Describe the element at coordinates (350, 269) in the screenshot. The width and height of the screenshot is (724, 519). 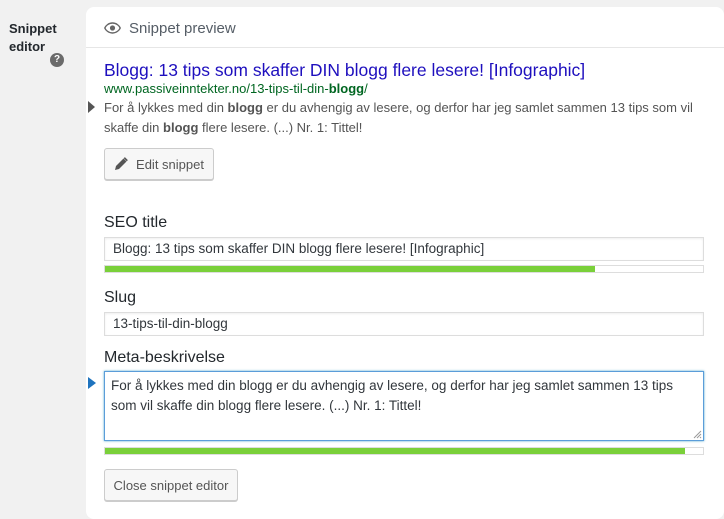
I see `seo-title-progress-fill` at that location.